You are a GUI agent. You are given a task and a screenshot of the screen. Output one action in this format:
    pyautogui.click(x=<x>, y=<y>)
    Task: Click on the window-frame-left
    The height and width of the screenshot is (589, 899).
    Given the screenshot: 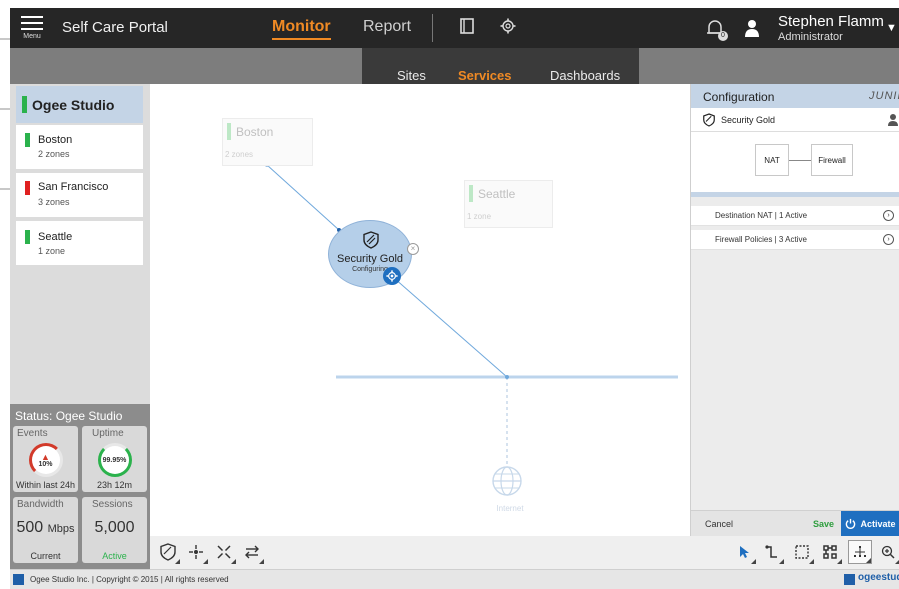 What is the action you would take?
    pyautogui.click(x=5, y=294)
    